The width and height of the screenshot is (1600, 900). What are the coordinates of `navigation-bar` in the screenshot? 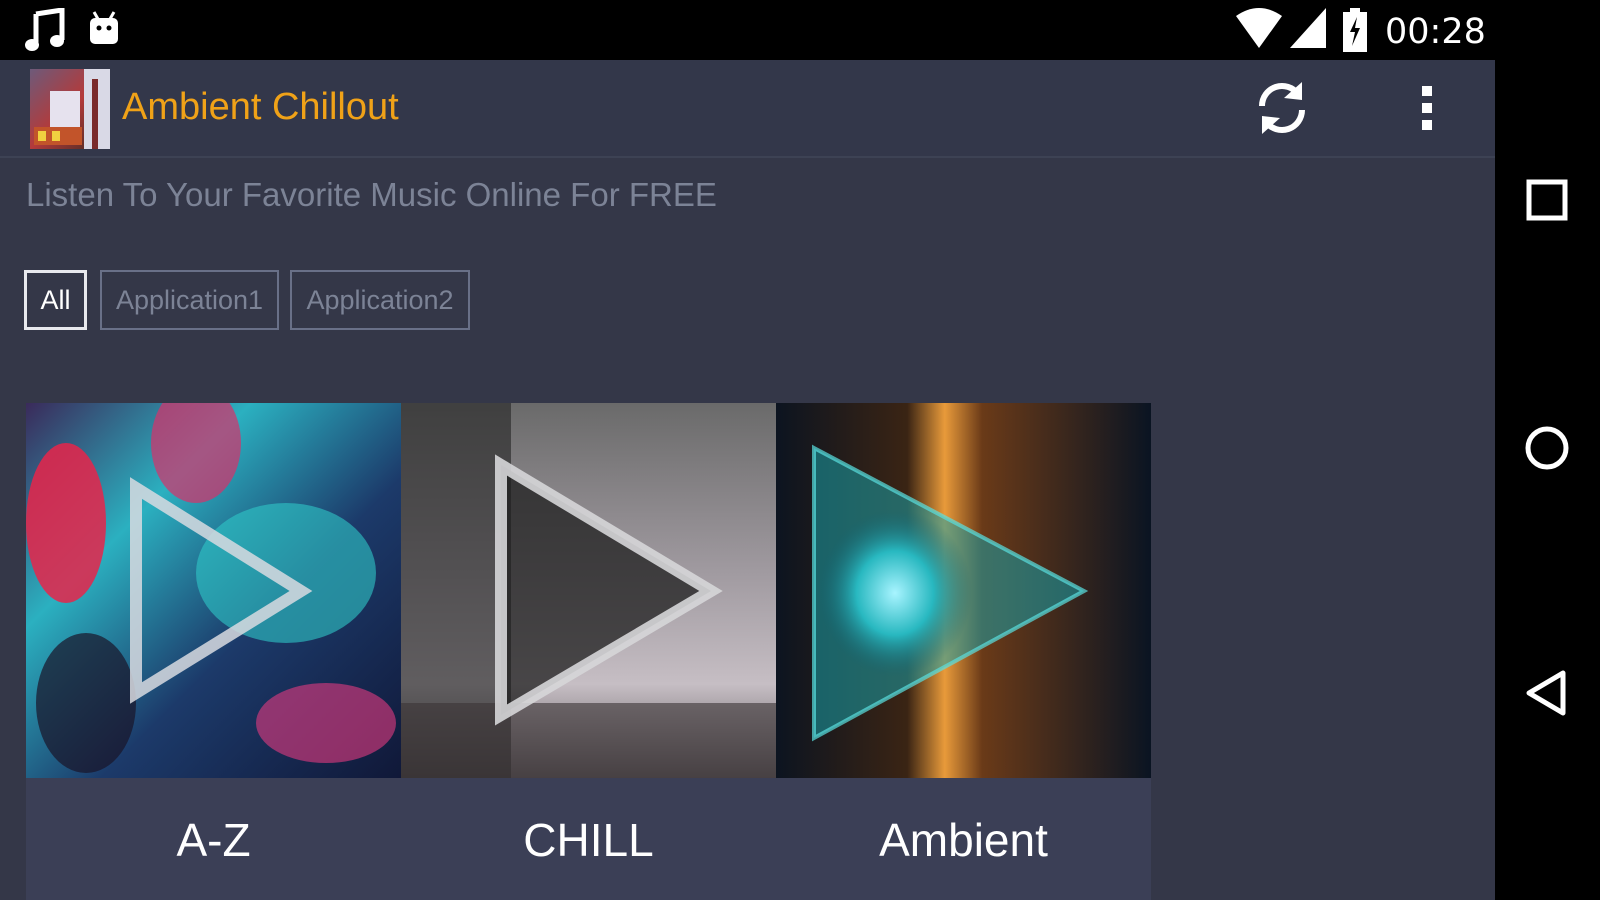 It's located at (1547, 480).